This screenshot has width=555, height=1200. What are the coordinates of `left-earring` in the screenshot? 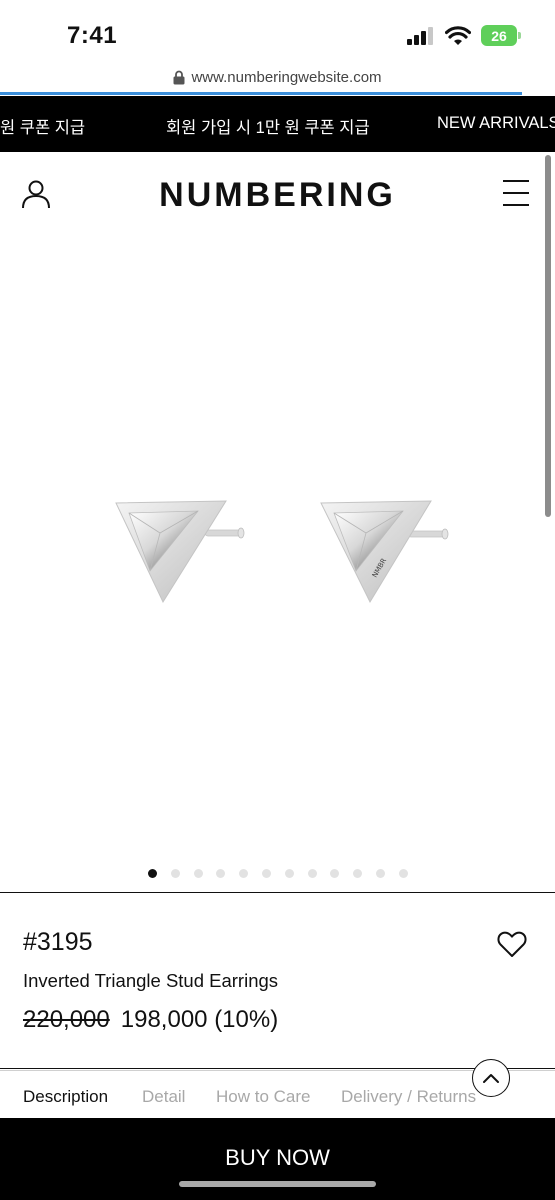 It's located at (180, 552).